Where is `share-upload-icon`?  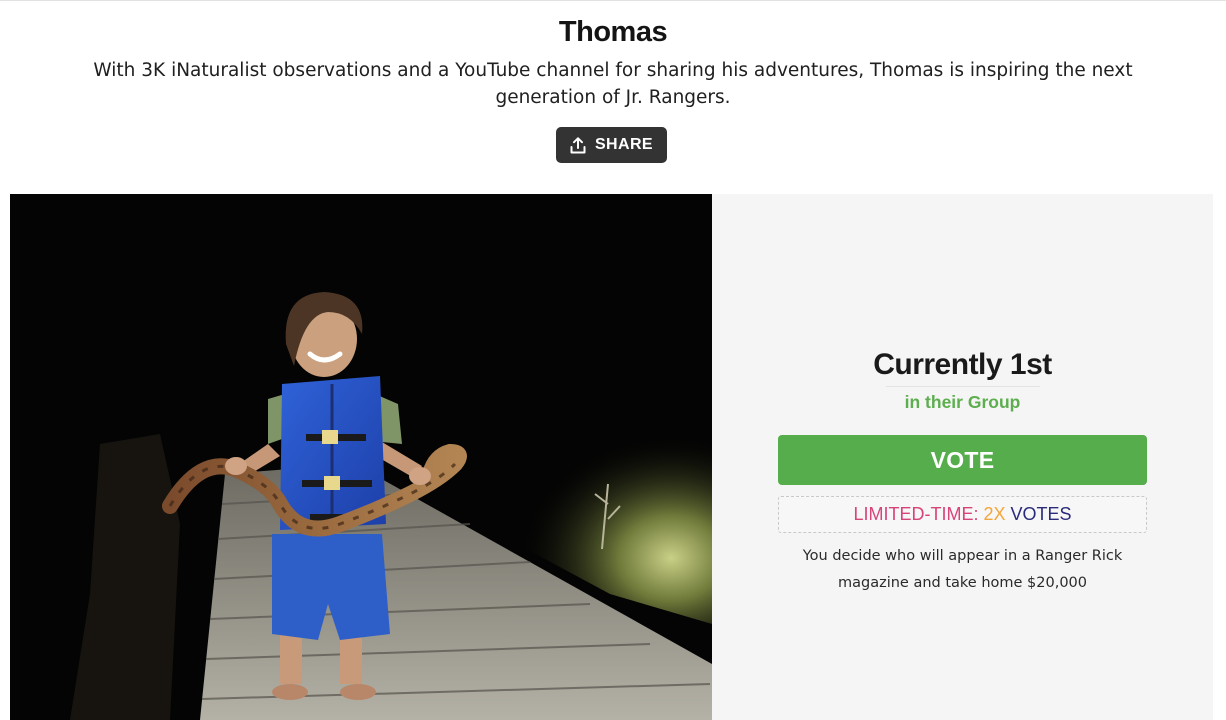 share-upload-icon is located at coordinates (578, 145).